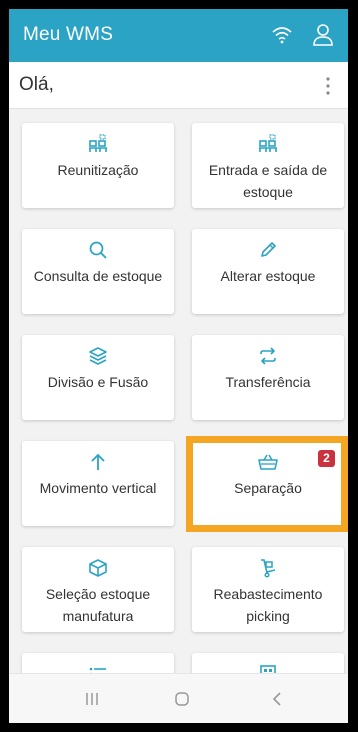 The height and width of the screenshot is (732, 358). What do you see at coordinates (98, 250) in the screenshot?
I see `search-icon` at bounding box center [98, 250].